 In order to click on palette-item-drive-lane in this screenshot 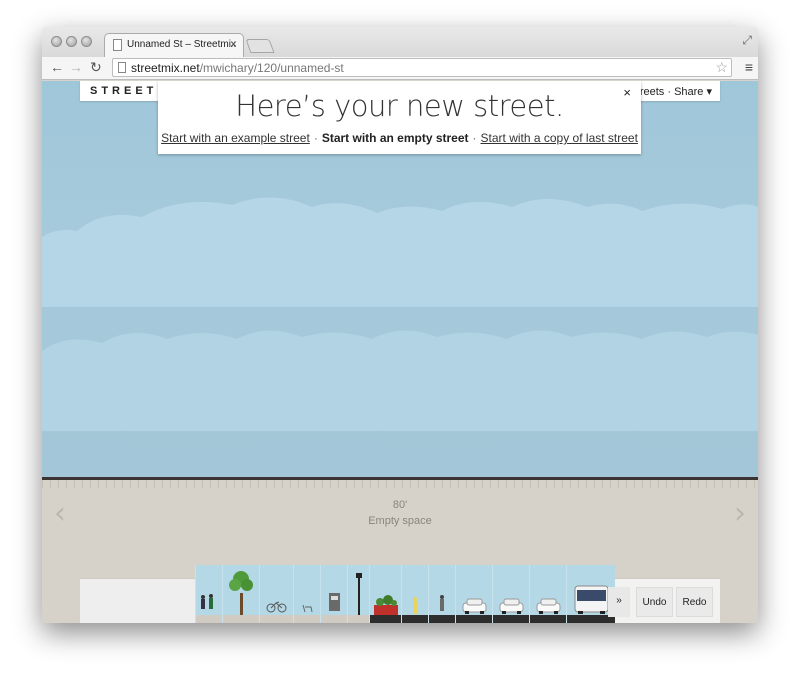, I will do `click(473, 594)`.